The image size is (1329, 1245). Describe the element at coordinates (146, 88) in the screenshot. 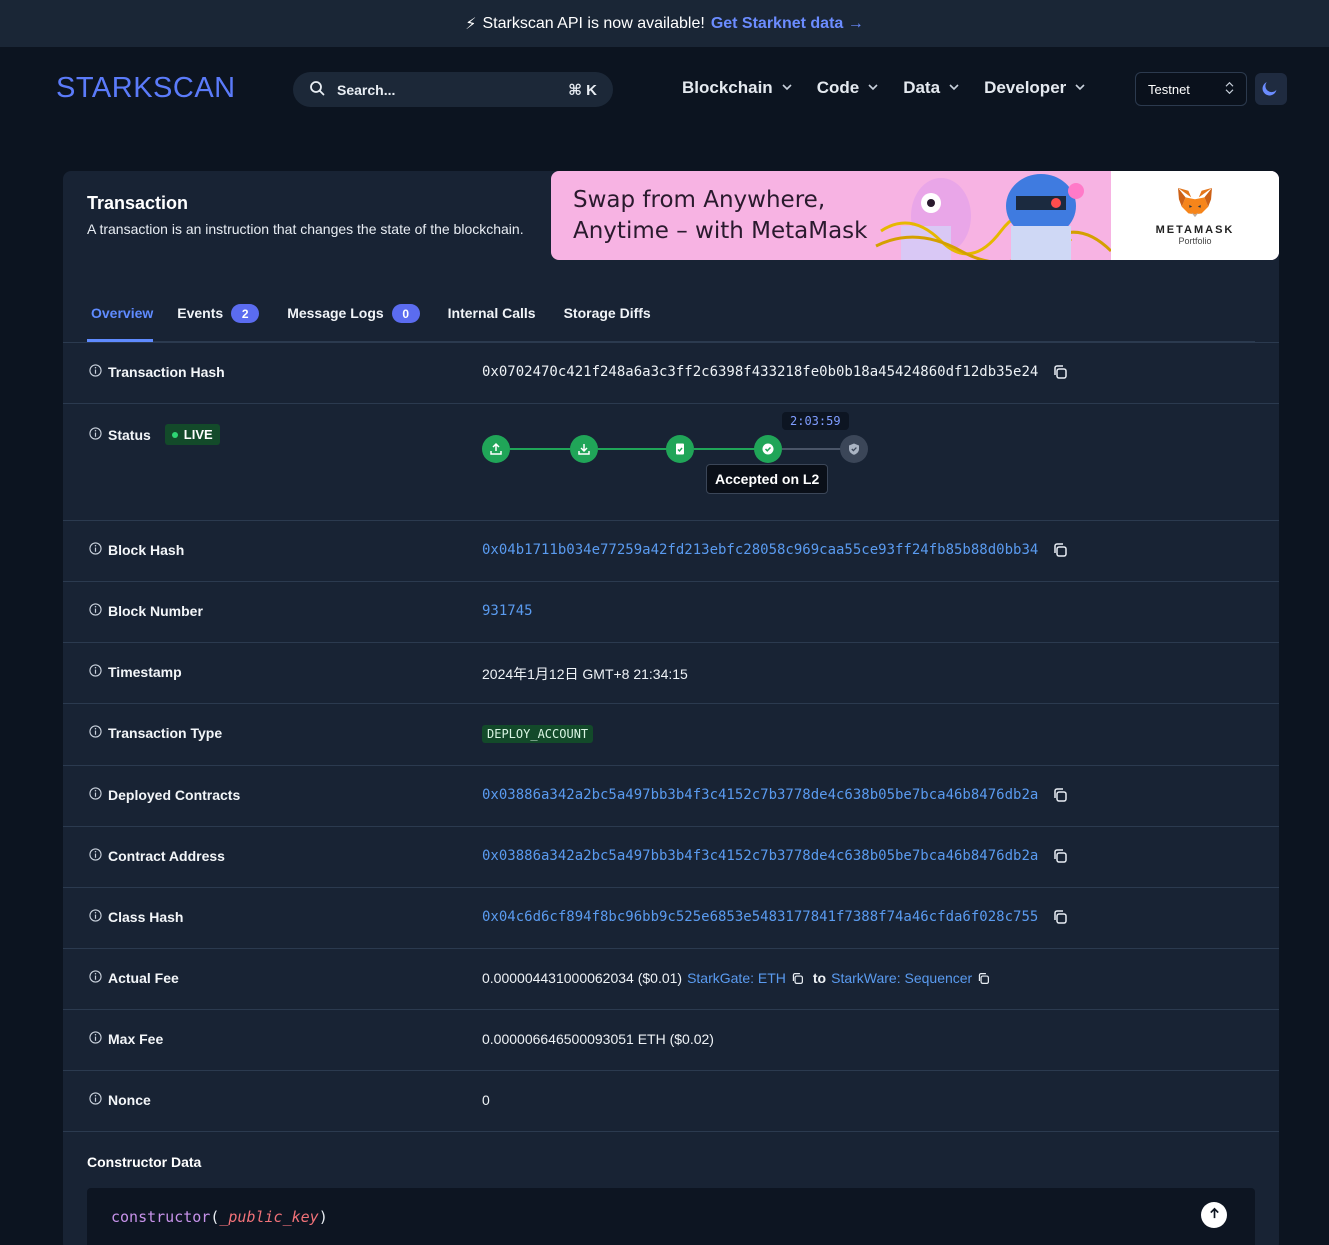

I see `logo: STARKSCAN` at that location.